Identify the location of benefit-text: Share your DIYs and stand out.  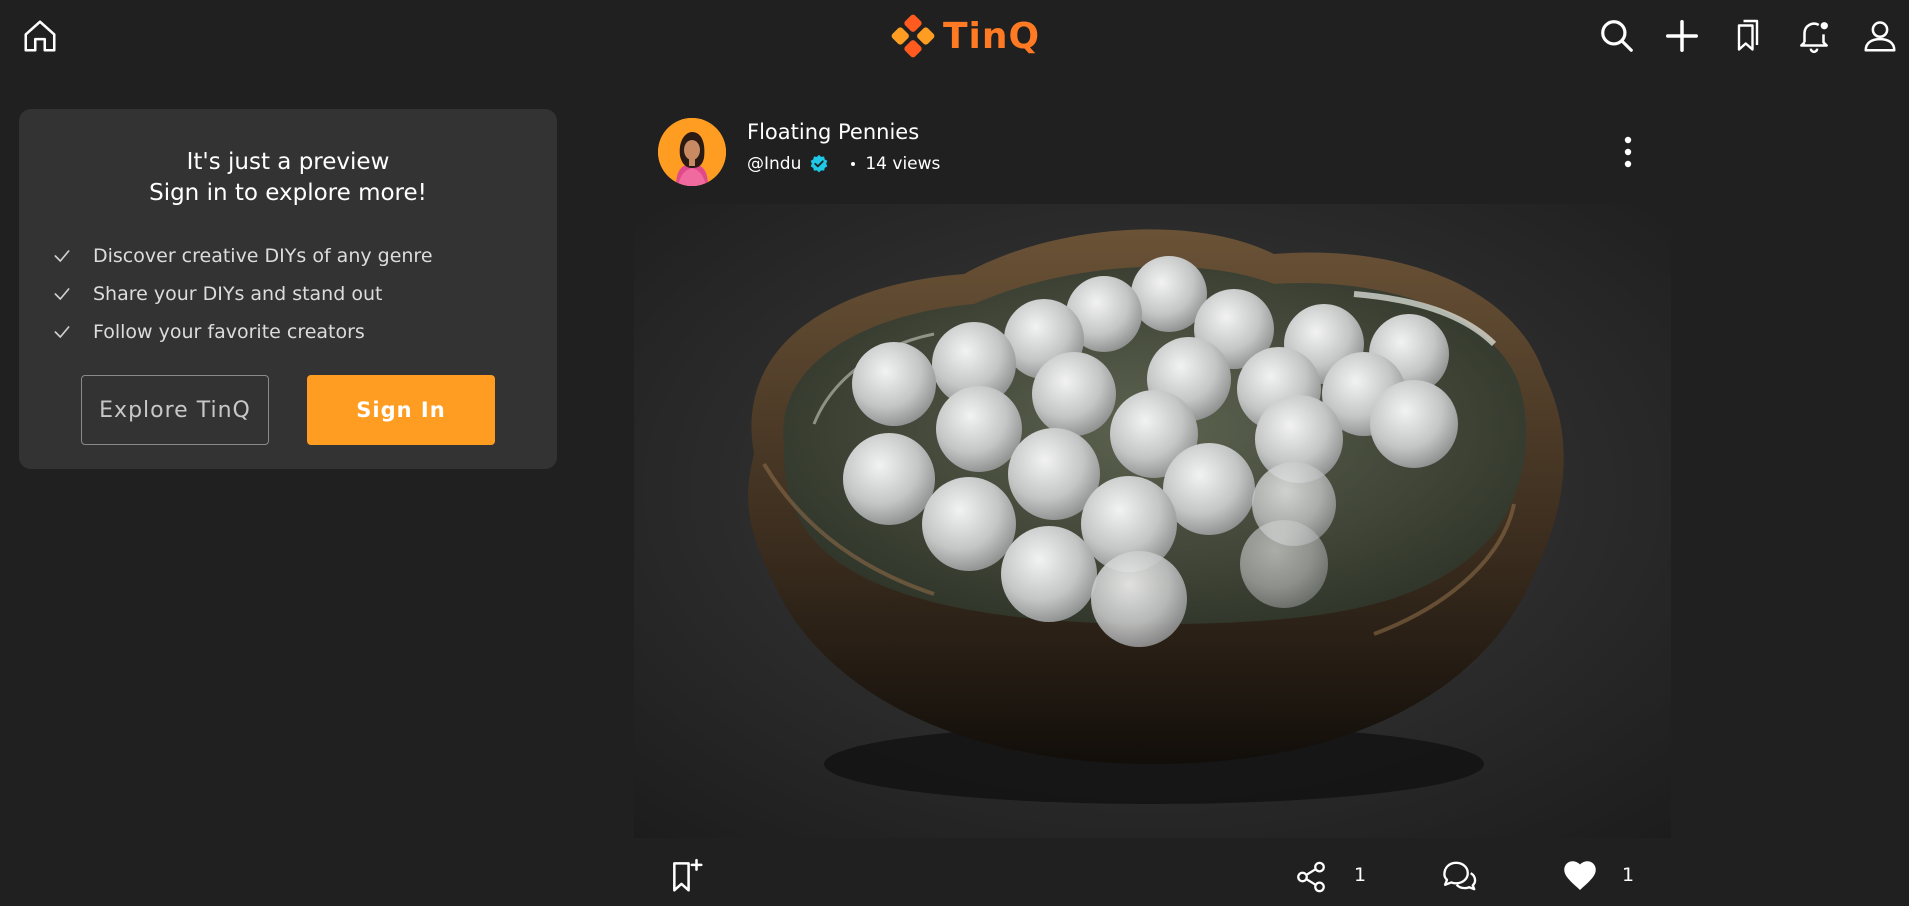
(238, 294).